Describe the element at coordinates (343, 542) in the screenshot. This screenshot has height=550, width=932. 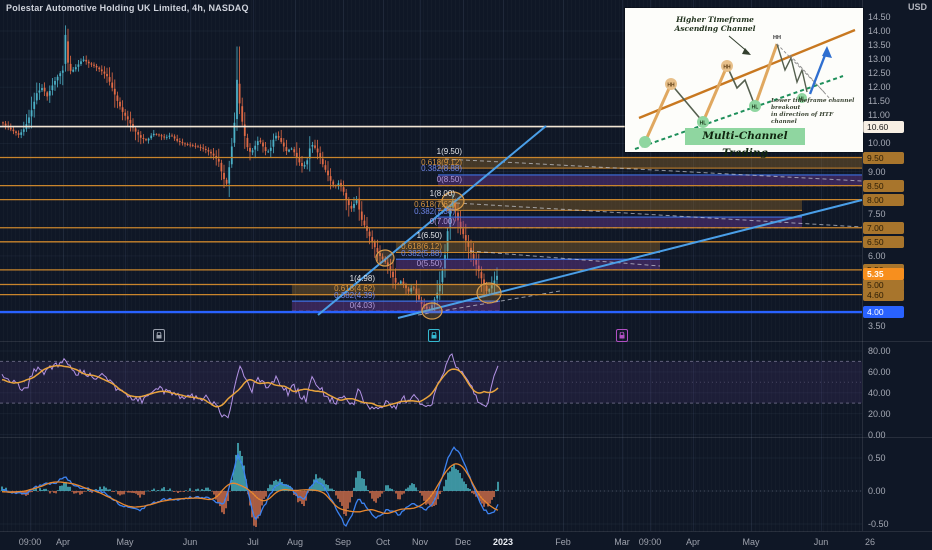
I see `time-tick-label: Sep` at that location.